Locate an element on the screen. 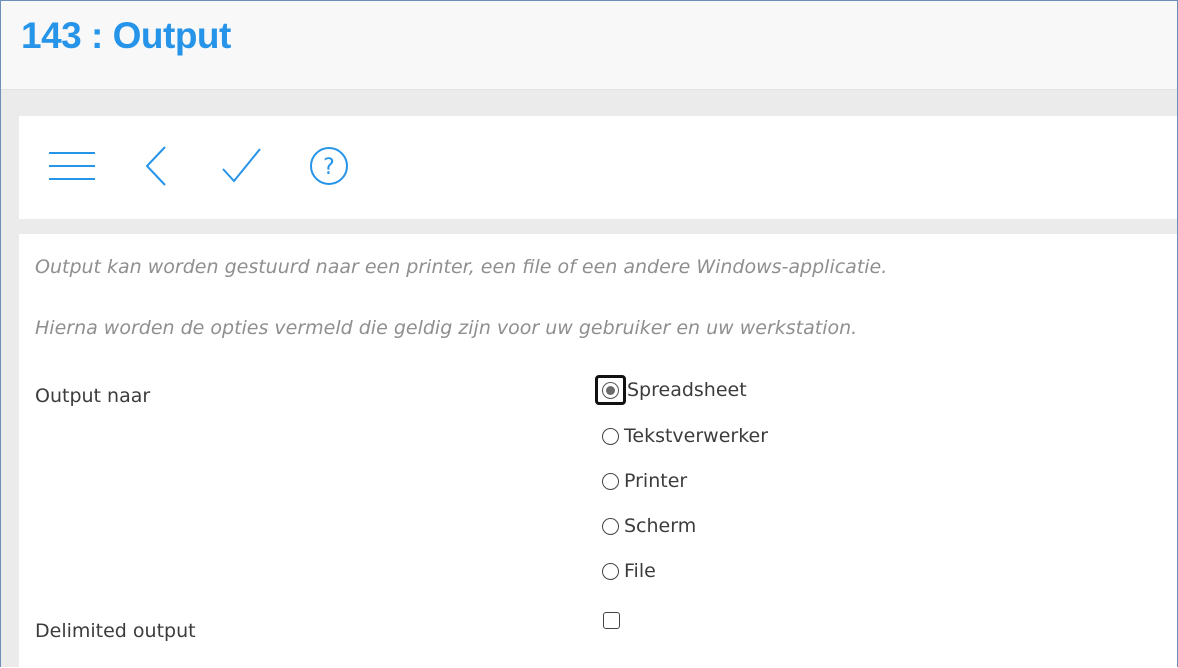 The width and height of the screenshot is (1178, 668). radio-file: File is located at coordinates (629, 571).